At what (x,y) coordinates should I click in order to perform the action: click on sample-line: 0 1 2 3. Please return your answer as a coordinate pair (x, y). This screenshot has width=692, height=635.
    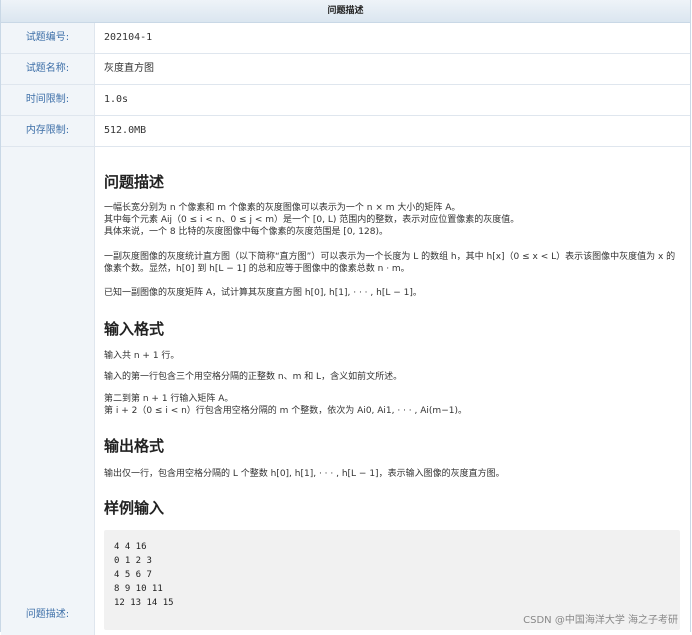
    Looking at the image, I should click on (133, 561).